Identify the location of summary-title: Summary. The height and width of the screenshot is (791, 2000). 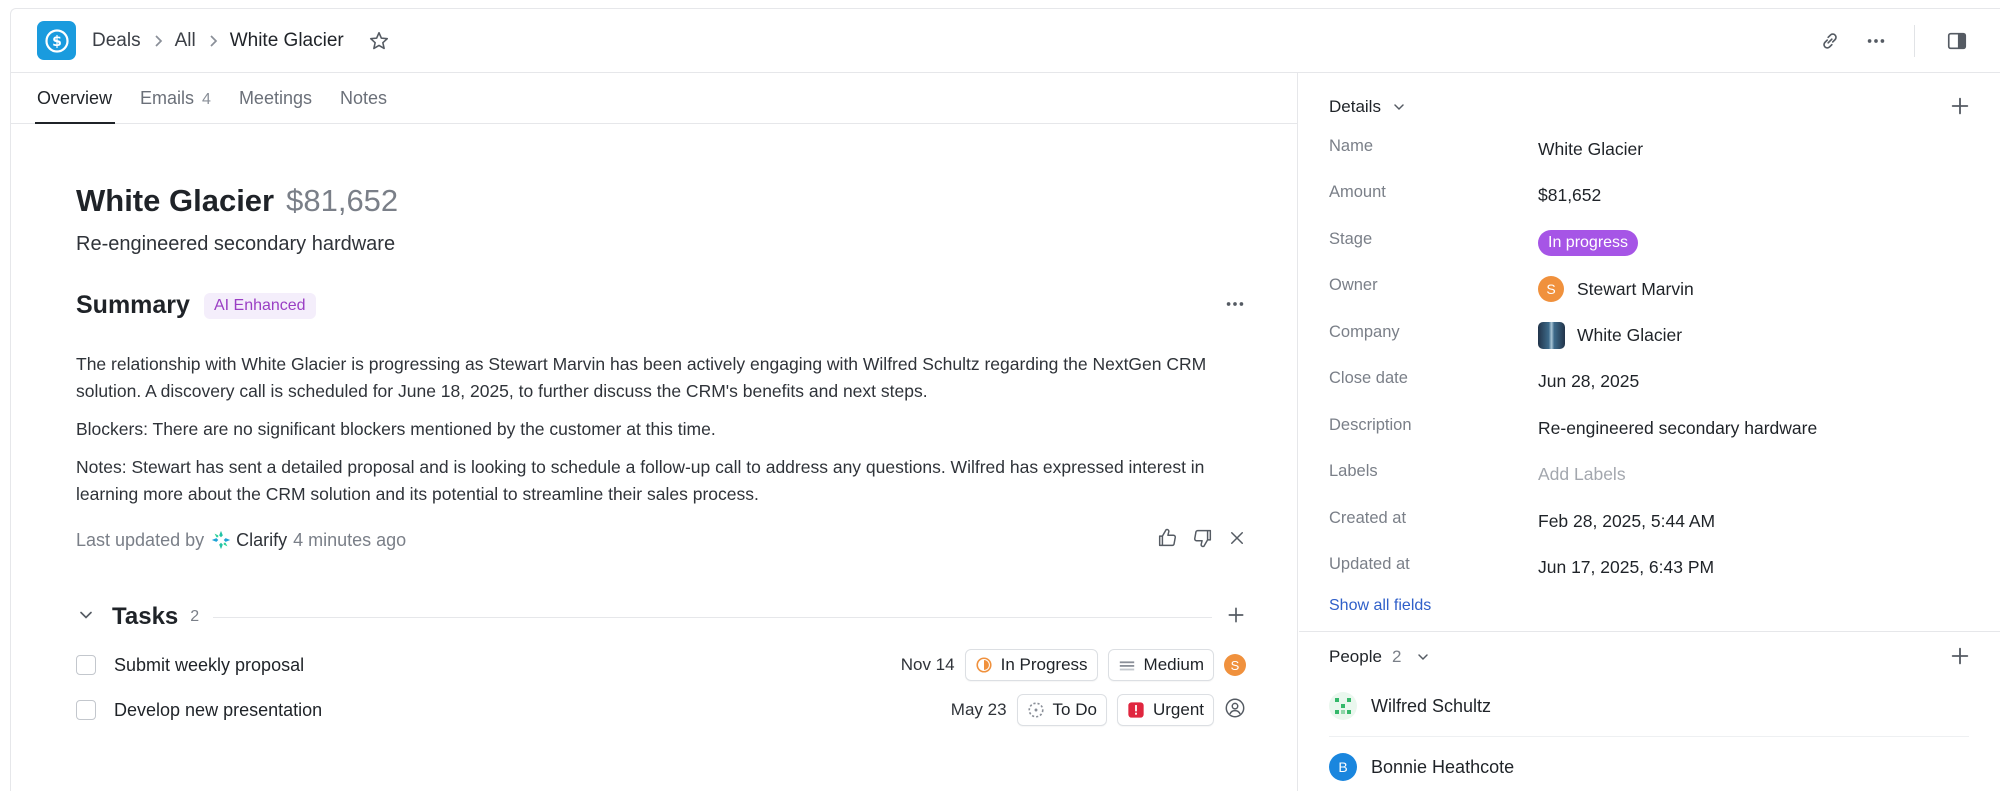
(133, 305).